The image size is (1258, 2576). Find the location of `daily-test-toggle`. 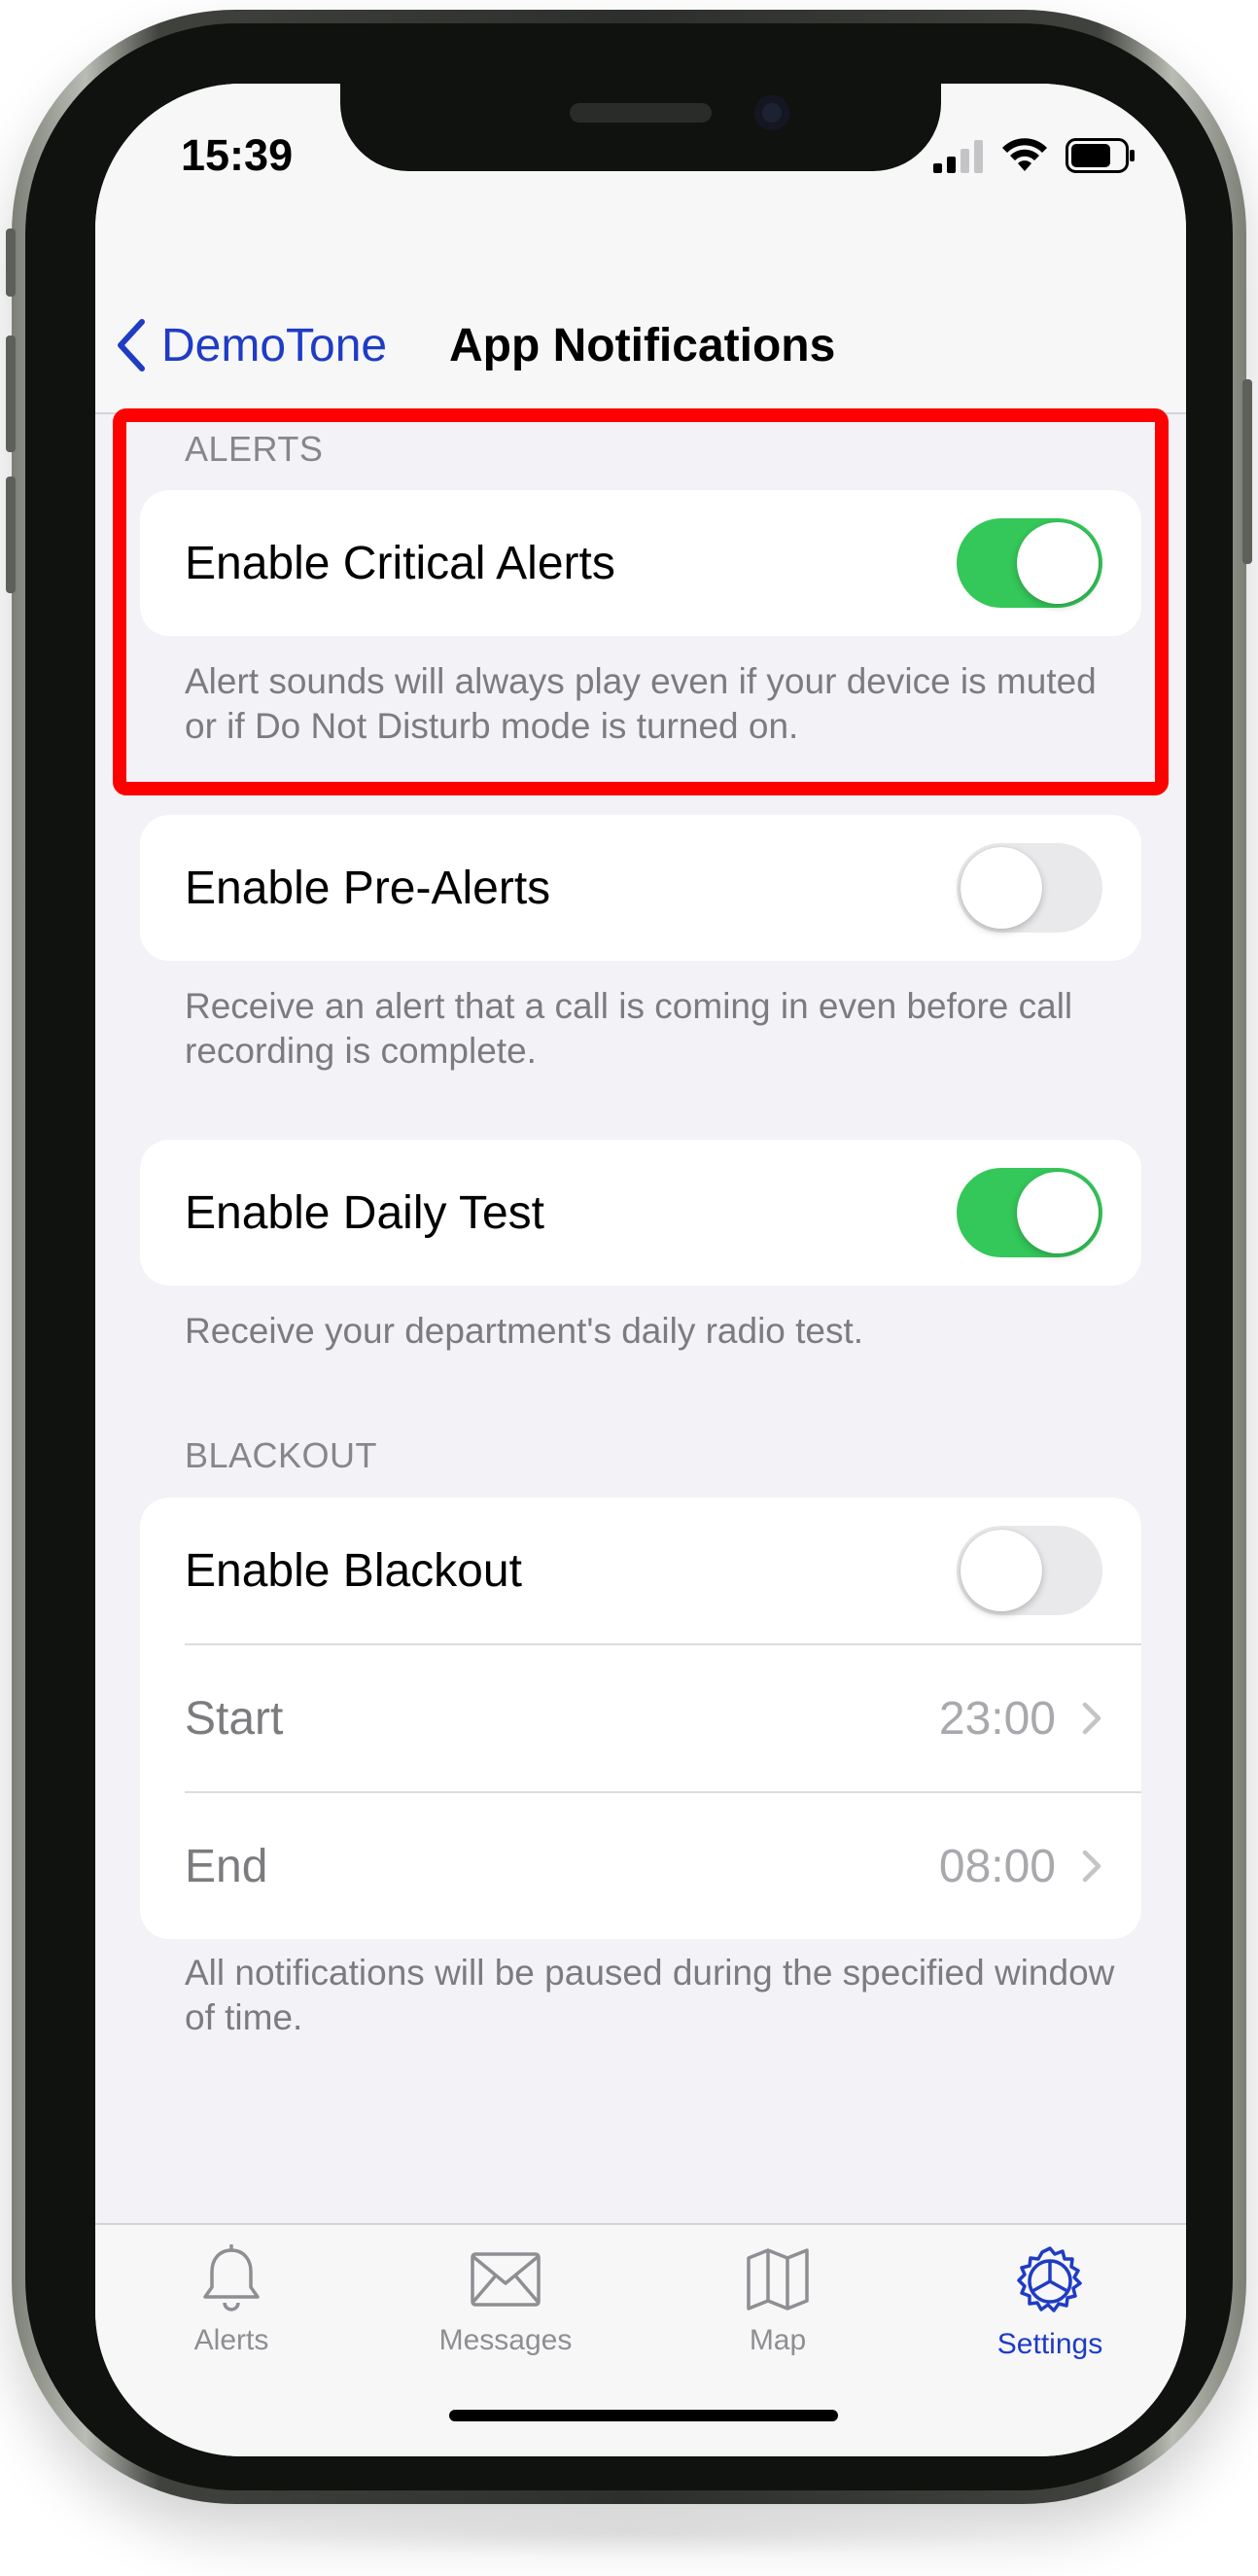

daily-test-toggle is located at coordinates (1030, 1212).